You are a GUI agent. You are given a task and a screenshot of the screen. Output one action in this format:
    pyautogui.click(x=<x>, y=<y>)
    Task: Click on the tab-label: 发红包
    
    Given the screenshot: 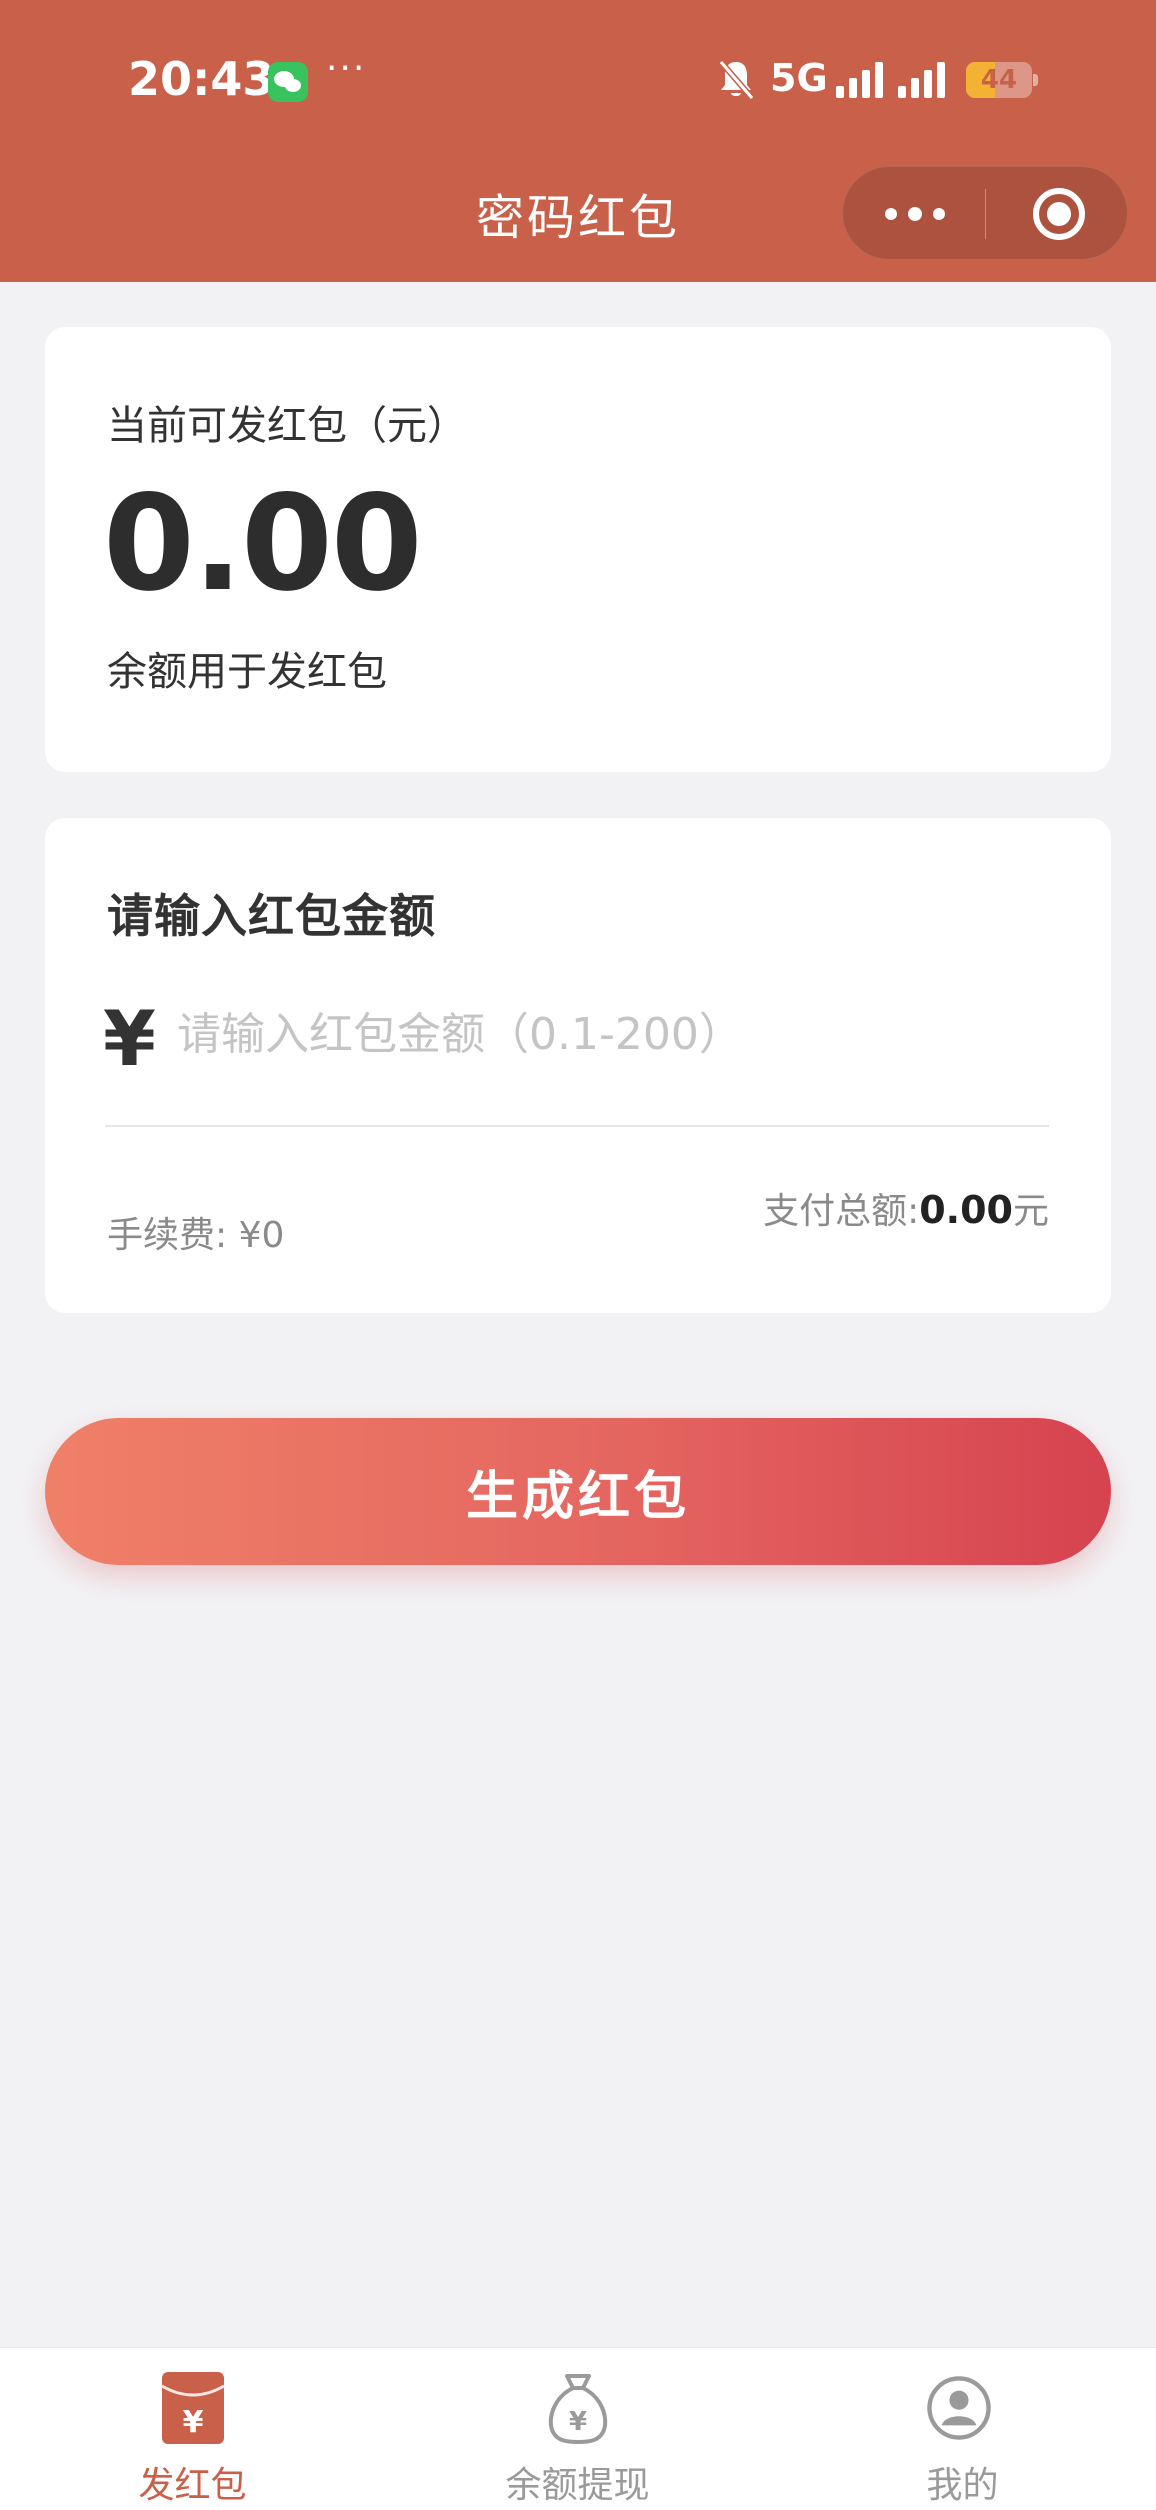 What is the action you would take?
    pyautogui.click(x=192, y=2485)
    